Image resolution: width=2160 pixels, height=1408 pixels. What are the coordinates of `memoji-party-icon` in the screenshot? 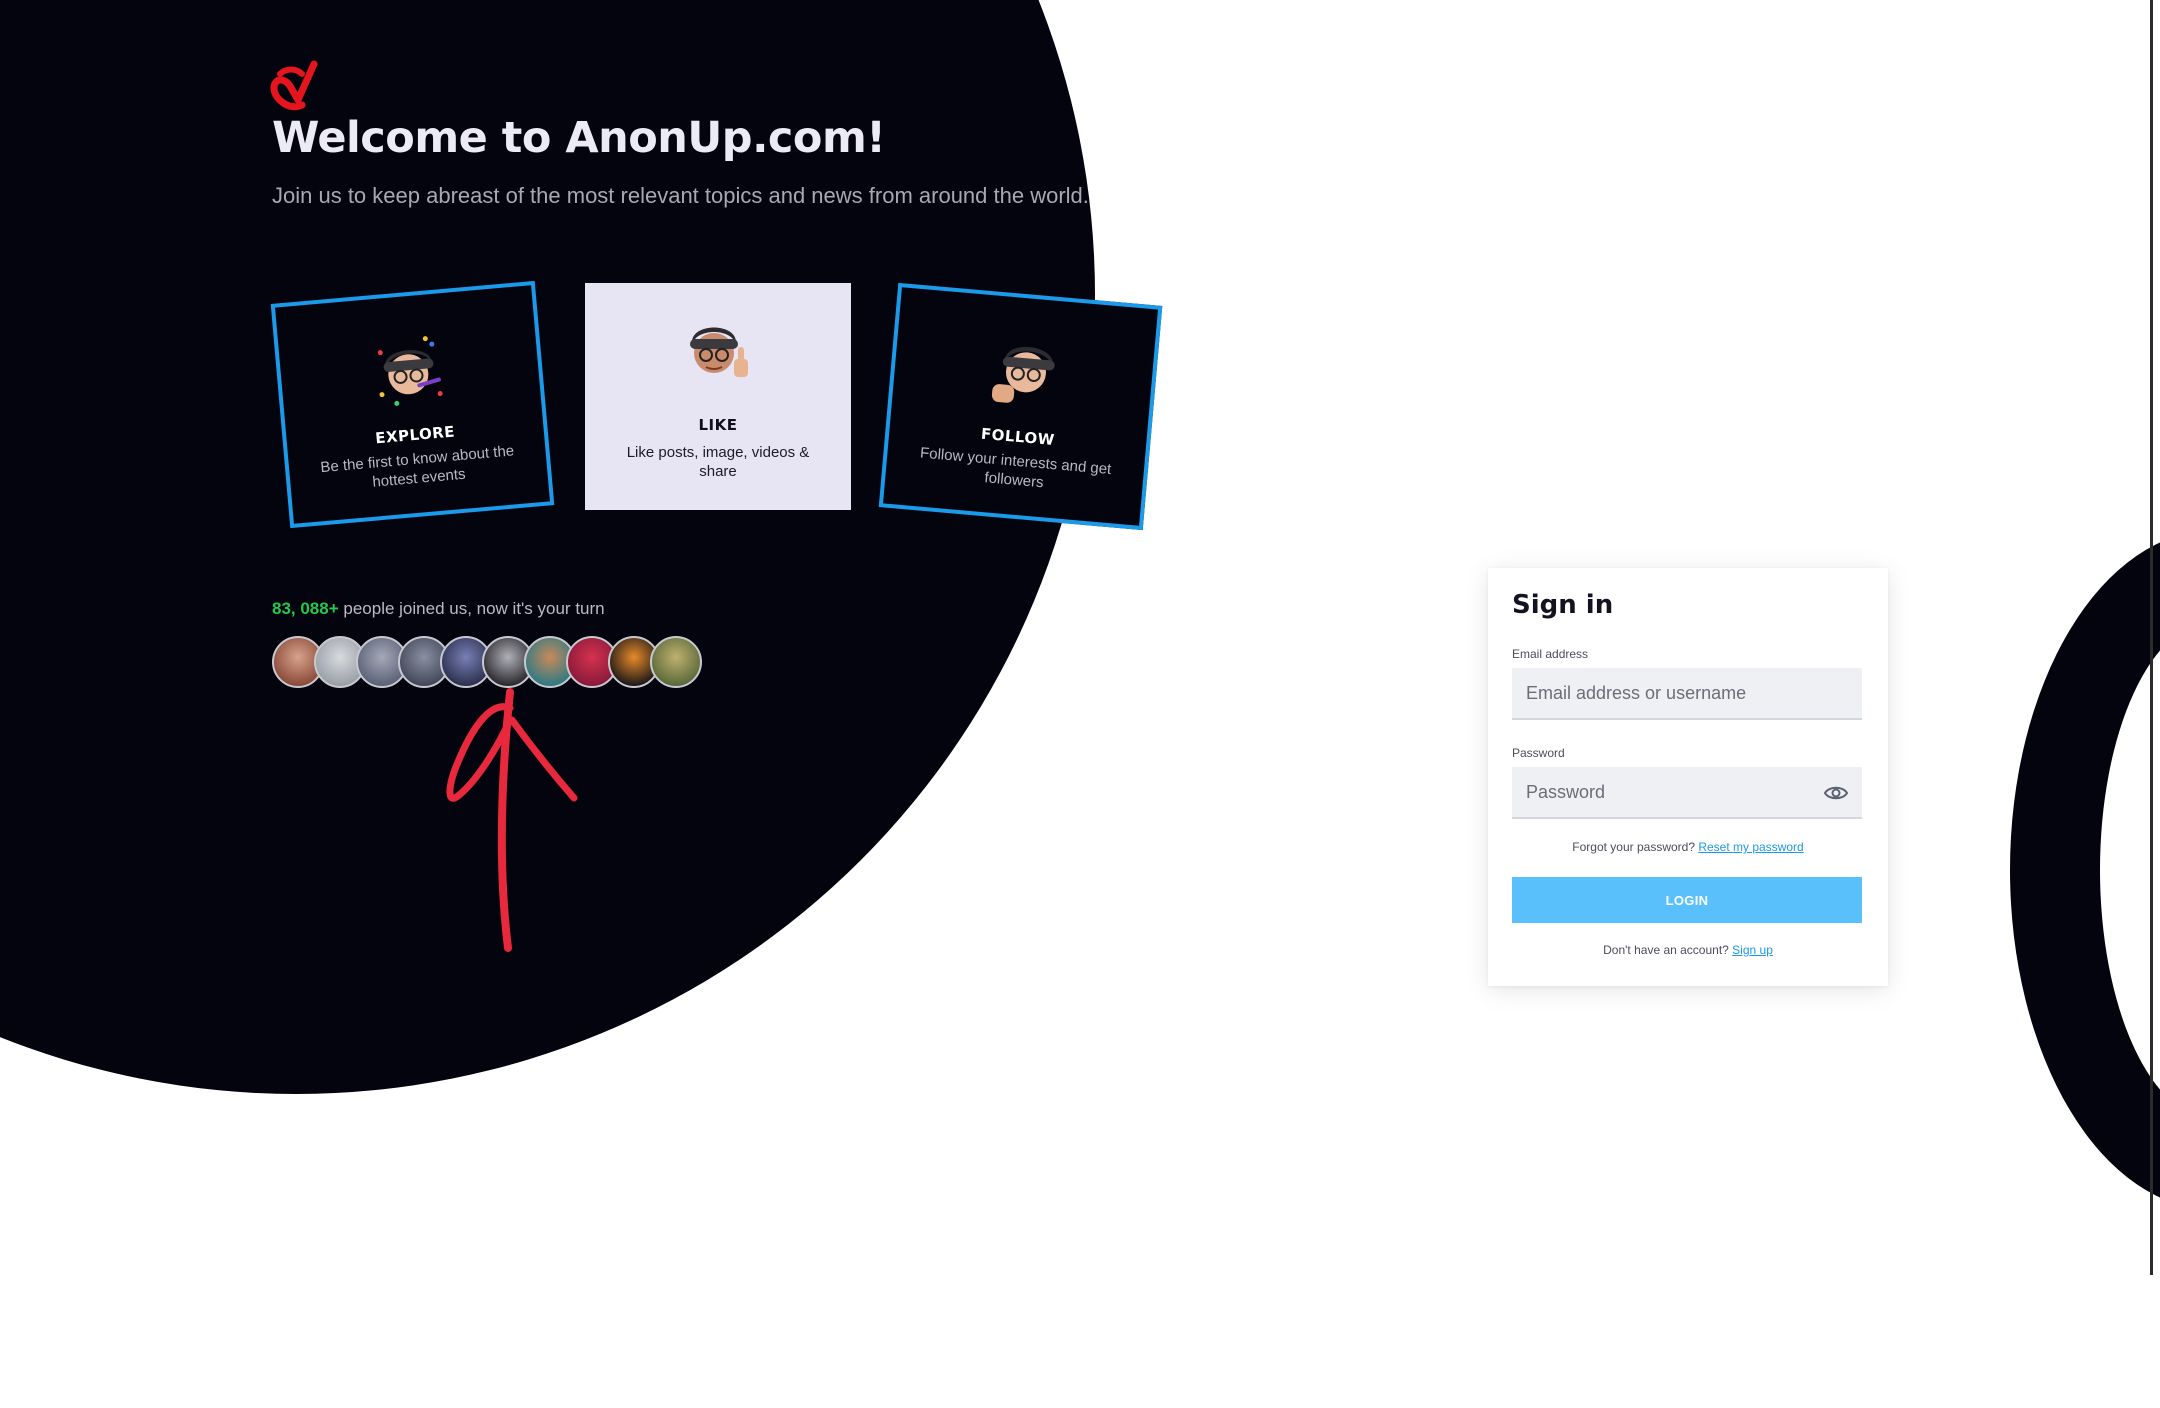 It's located at (410, 371).